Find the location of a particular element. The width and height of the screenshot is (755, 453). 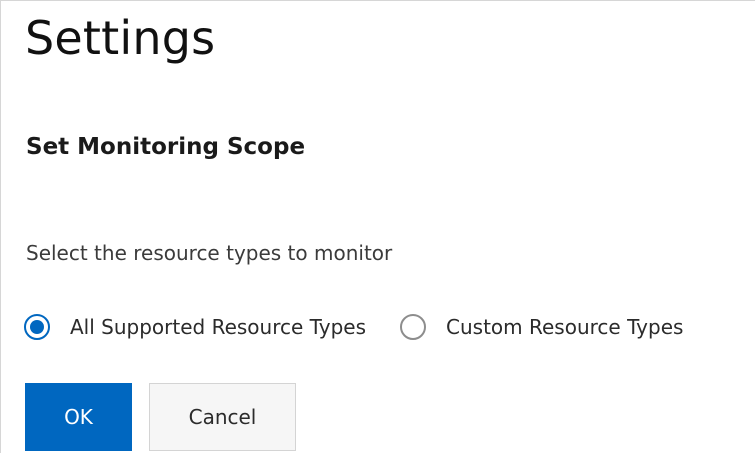

page-title: Settings is located at coordinates (120, 38).